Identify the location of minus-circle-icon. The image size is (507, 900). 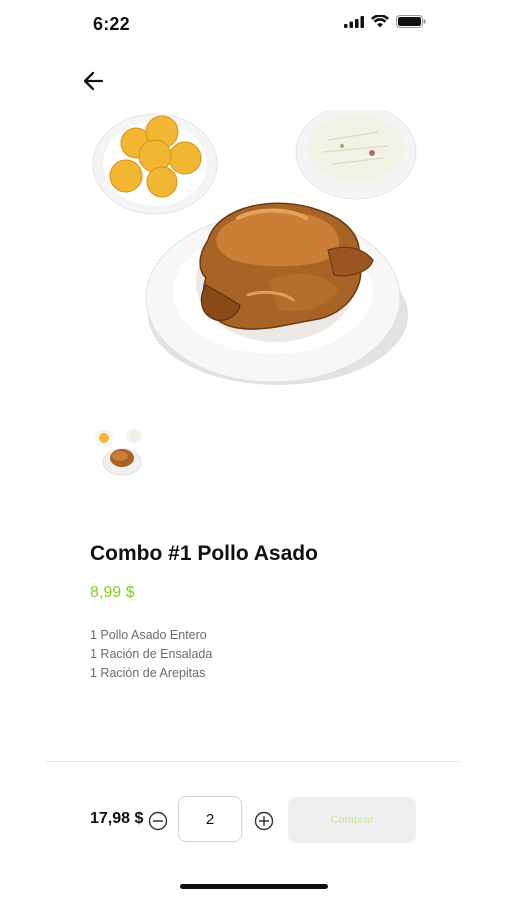
(158, 821).